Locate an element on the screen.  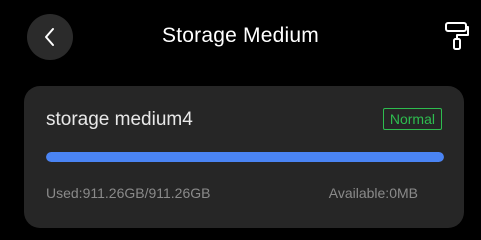
usage-progress-fill is located at coordinates (245, 157).